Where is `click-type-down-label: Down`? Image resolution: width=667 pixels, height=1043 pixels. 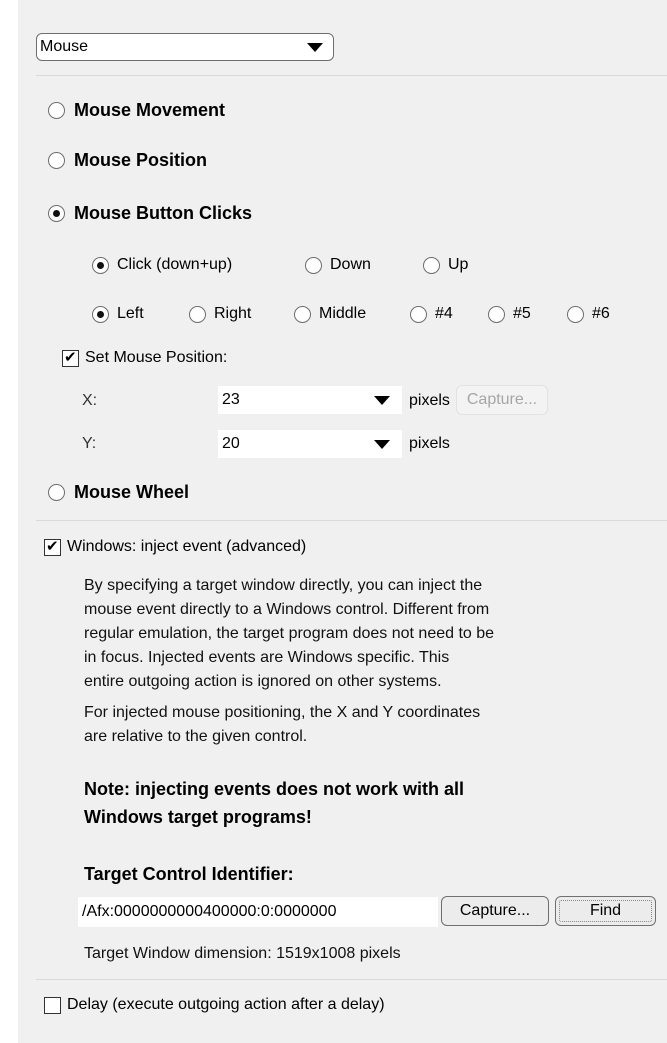 click-type-down-label: Down is located at coordinates (350, 264).